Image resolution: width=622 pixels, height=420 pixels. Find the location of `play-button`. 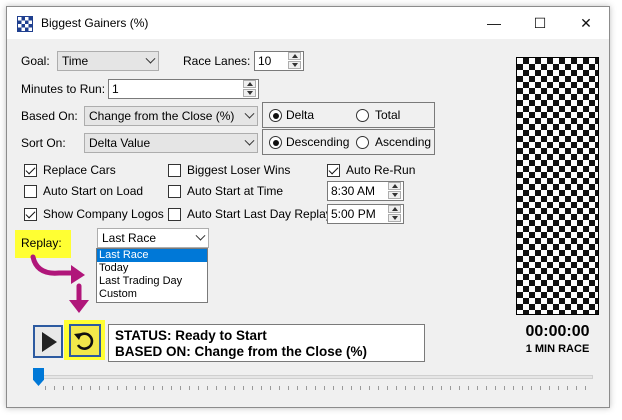

play-button is located at coordinates (48, 341).